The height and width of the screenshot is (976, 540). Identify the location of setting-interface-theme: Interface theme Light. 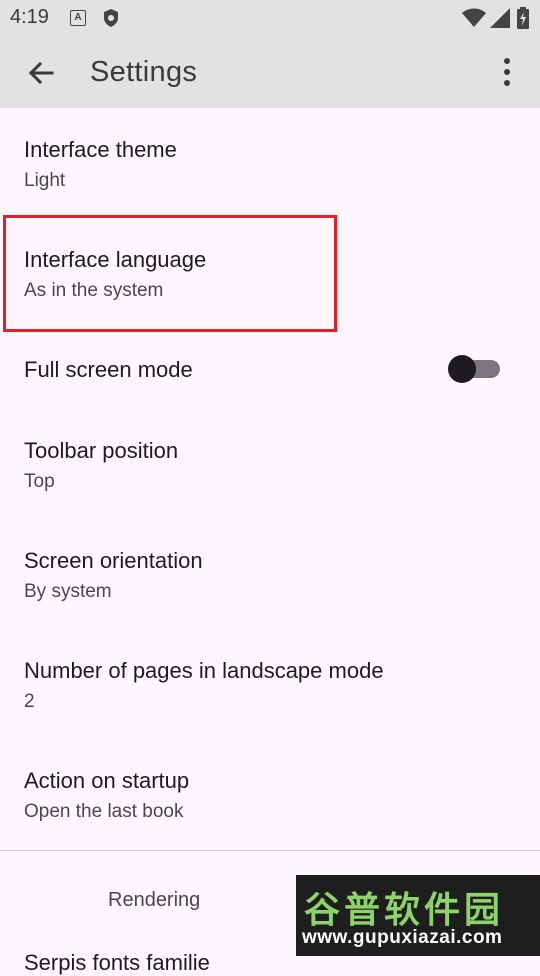
(270, 163).